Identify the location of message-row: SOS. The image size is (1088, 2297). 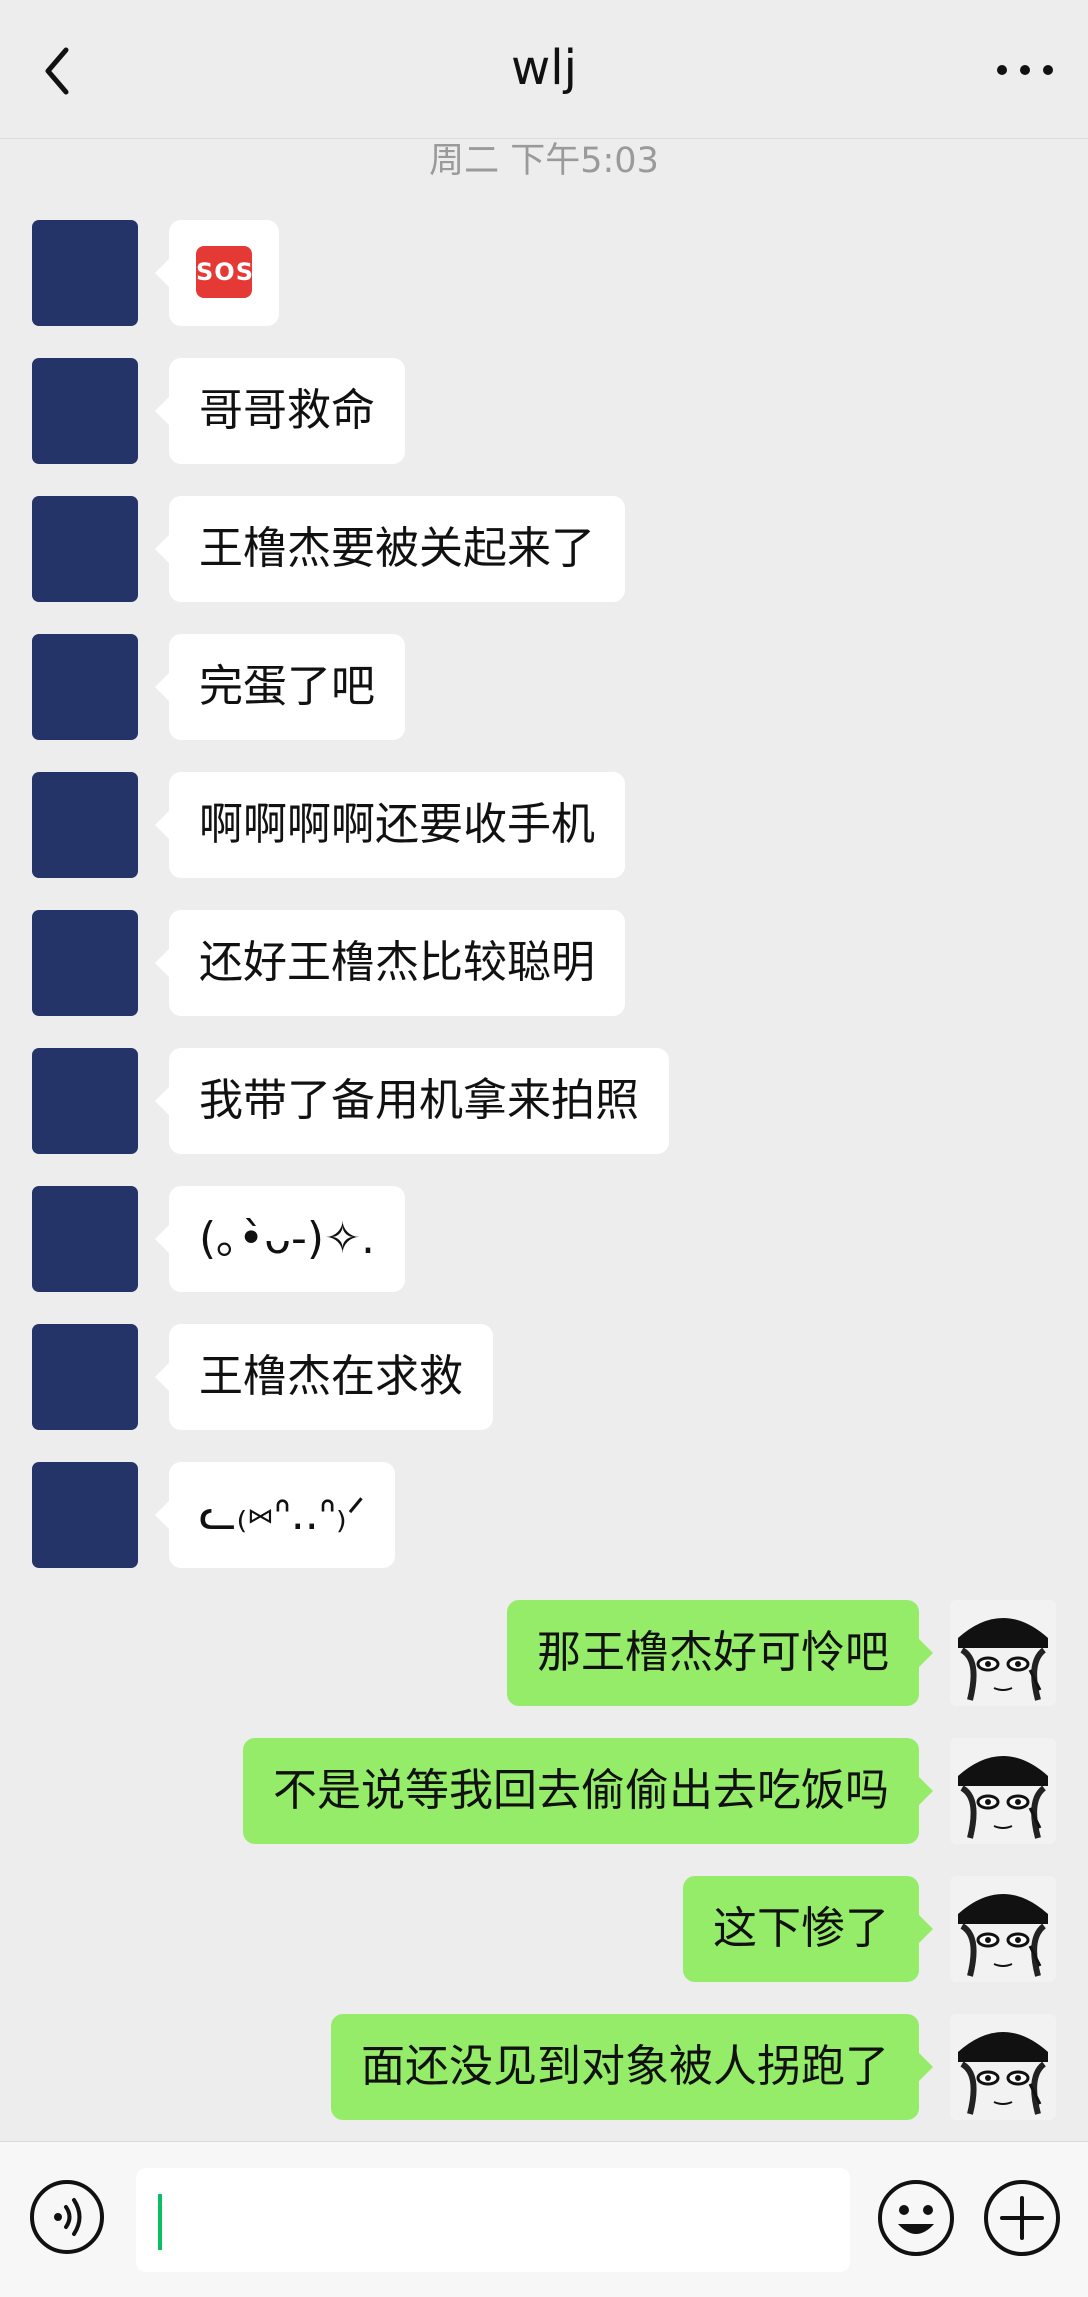
(182, 273).